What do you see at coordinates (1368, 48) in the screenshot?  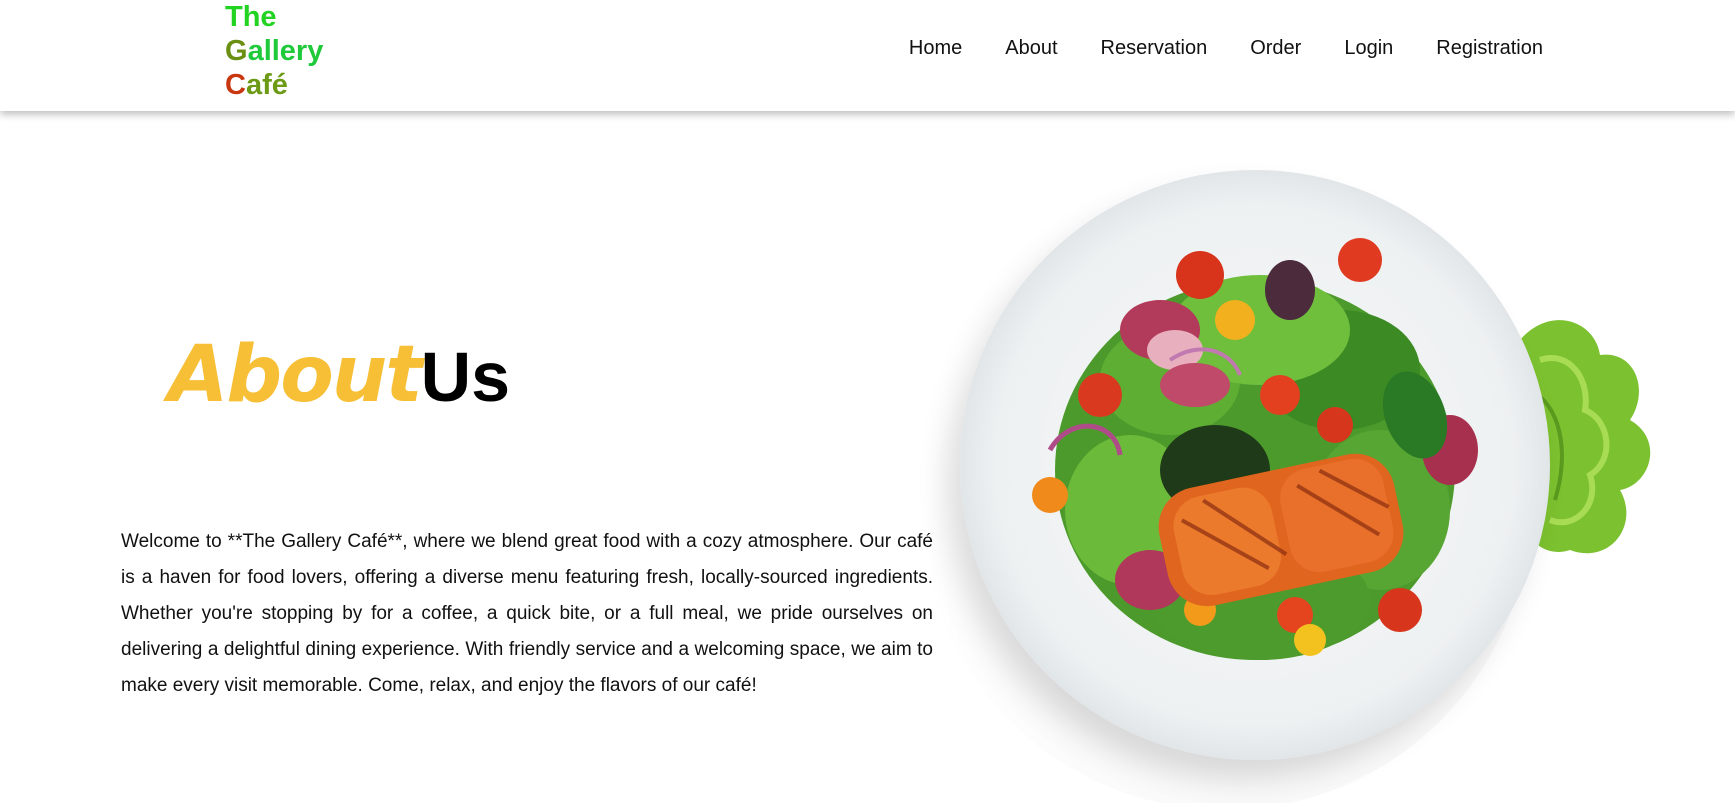 I see `nav-login: Login` at bounding box center [1368, 48].